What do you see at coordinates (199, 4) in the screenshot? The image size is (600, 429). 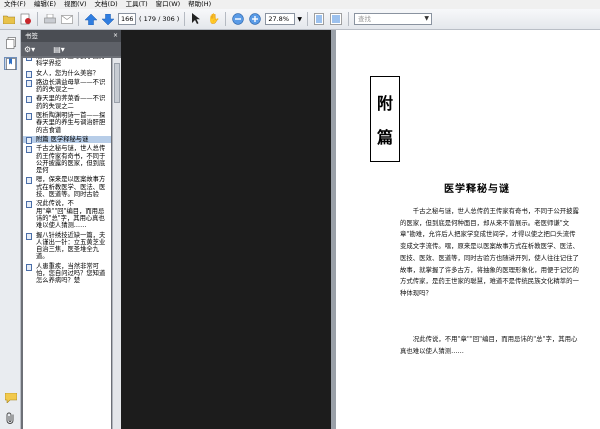 I see `menu-help: 帮助(H)` at bounding box center [199, 4].